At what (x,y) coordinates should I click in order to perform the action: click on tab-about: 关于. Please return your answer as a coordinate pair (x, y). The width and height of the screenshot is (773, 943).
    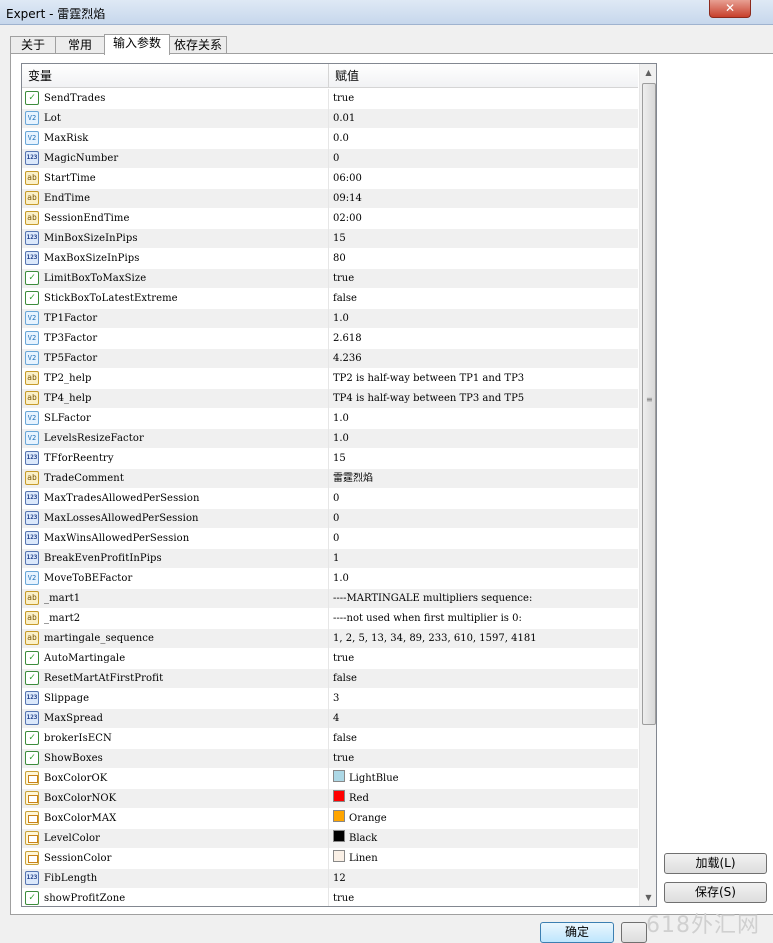
    Looking at the image, I should click on (33, 45).